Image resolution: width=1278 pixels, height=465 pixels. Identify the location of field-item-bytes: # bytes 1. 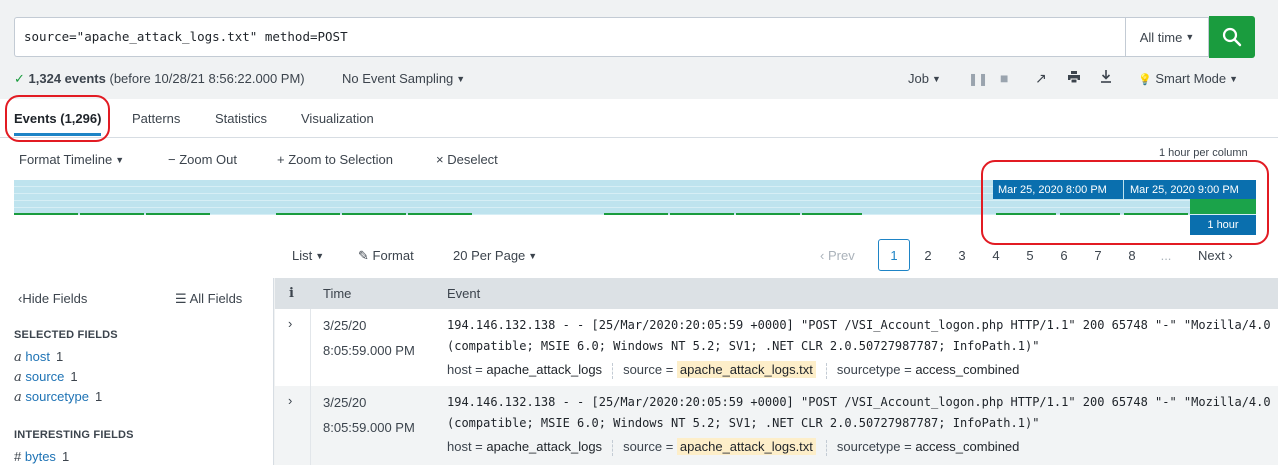
(41, 456).